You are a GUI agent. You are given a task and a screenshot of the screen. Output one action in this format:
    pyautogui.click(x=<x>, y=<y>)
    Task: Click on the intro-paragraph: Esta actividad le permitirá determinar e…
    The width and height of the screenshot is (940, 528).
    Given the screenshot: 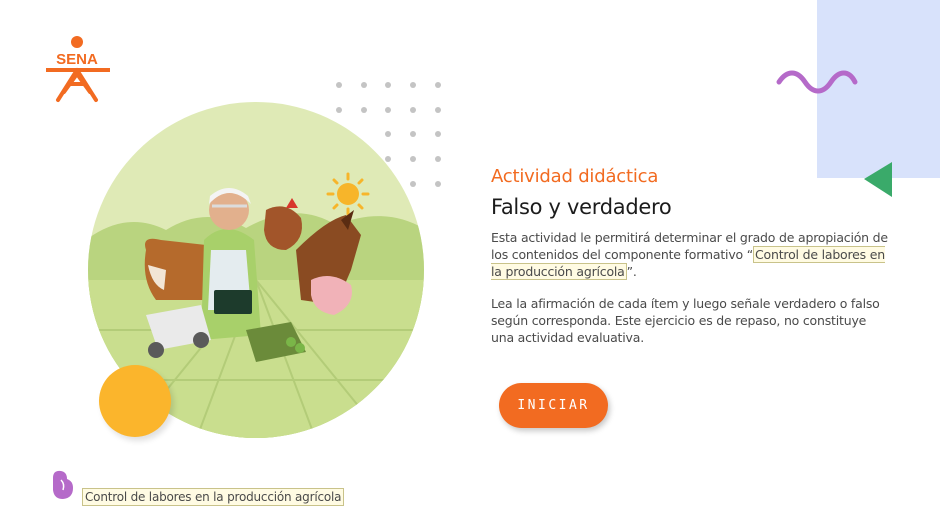 What is the action you would take?
    pyautogui.click(x=691, y=254)
    